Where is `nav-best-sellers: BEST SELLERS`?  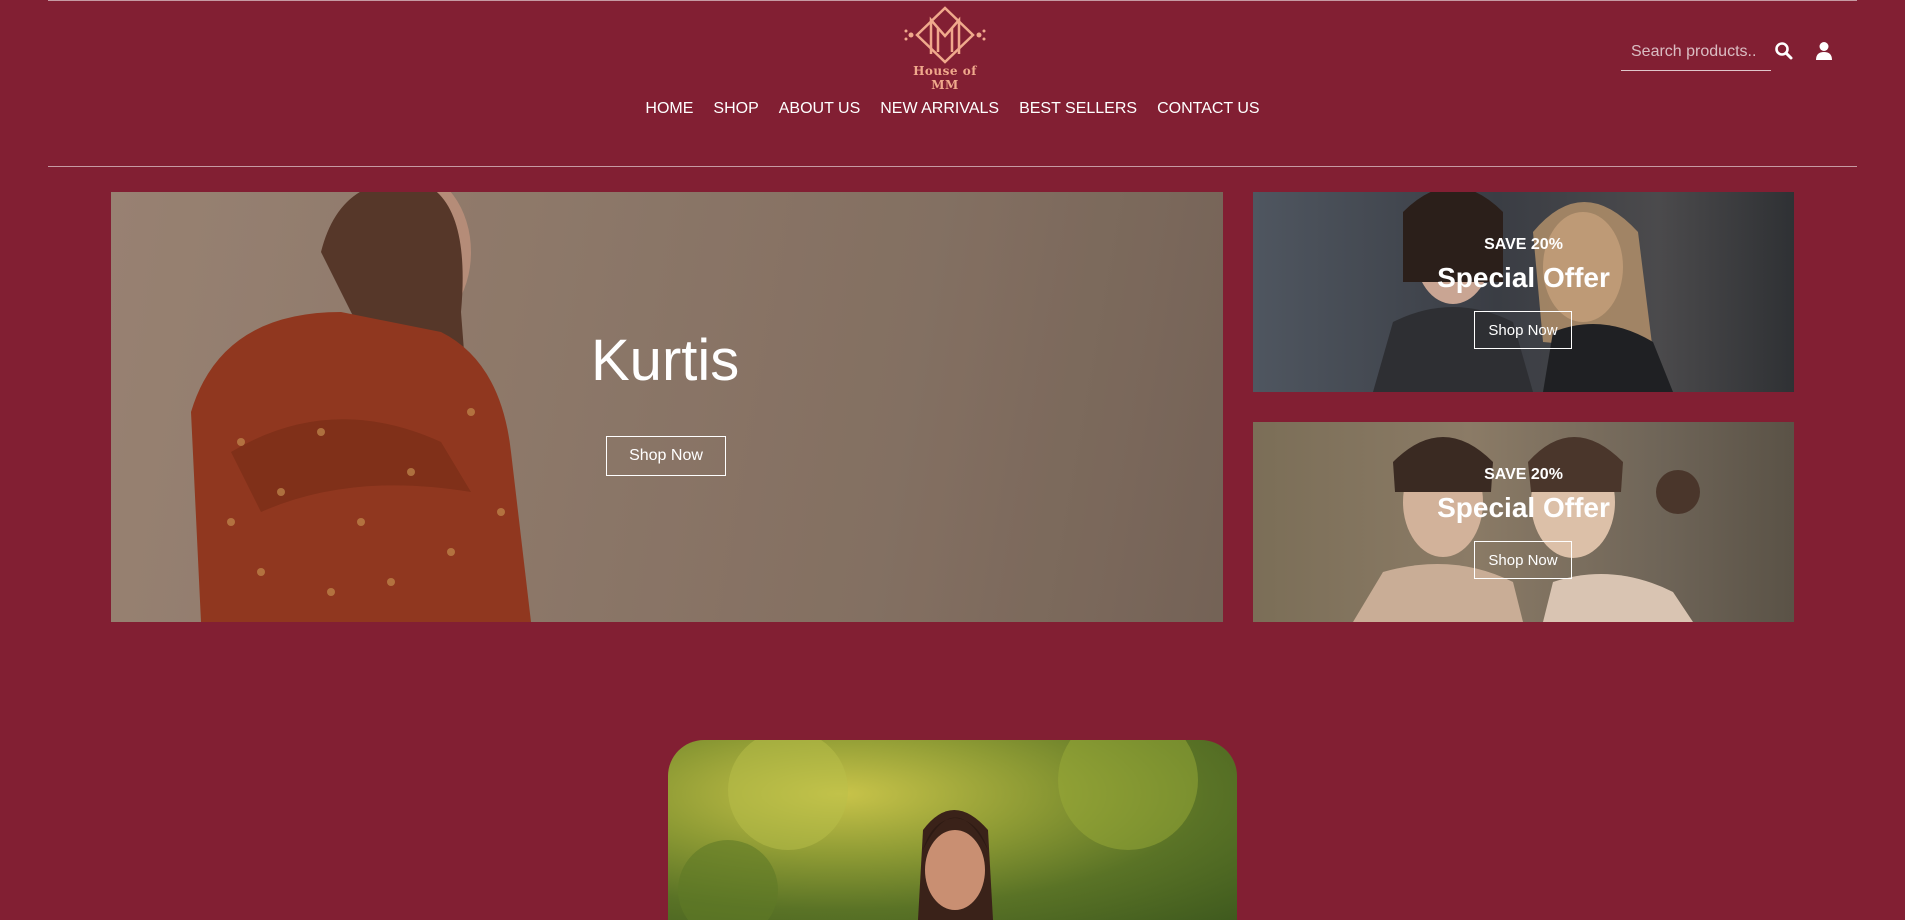 nav-best-sellers: BEST SELLERS is located at coordinates (1078, 109).